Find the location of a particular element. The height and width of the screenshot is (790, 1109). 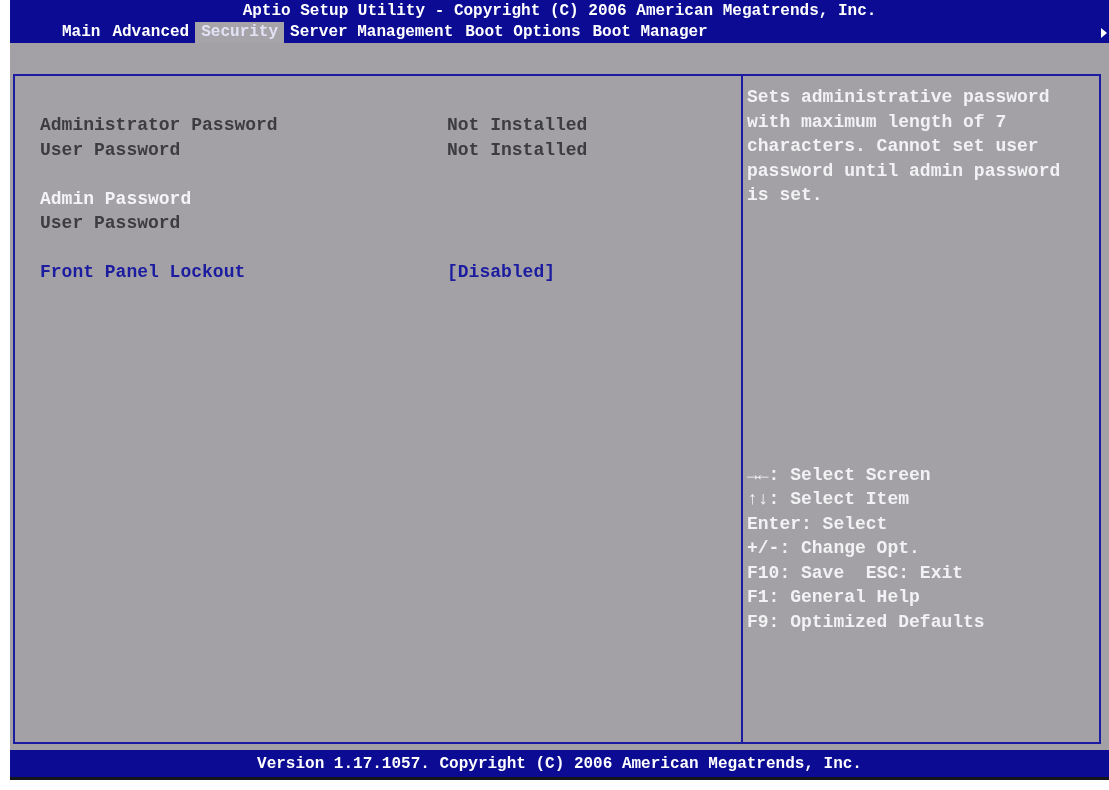

setting-value: [Disabled] is located at coordinates (501, 272).